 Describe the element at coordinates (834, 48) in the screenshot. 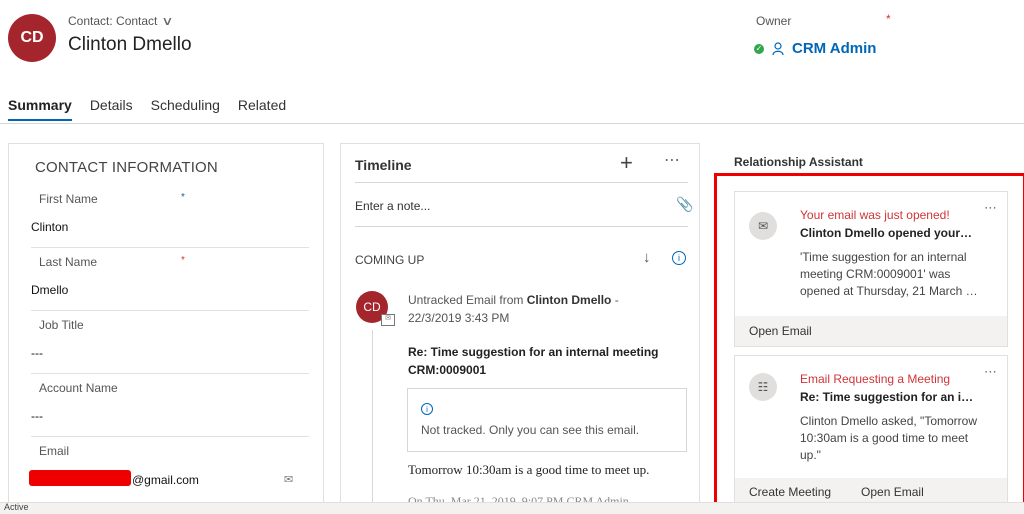

I see `owner-value: CRM Admin` at that location.